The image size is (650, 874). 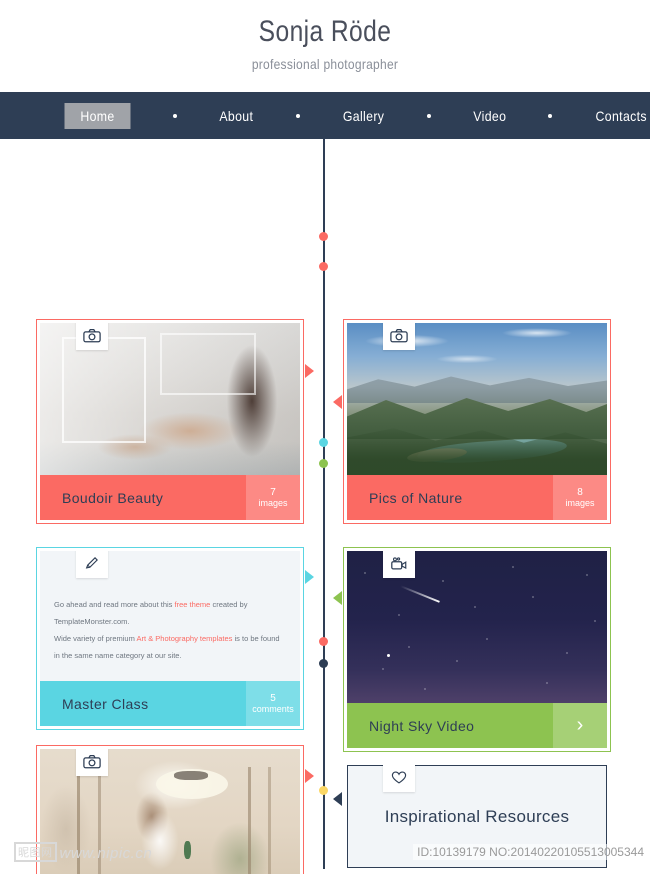 What do you see at coordinates (95, 638) in the screenshot?
I see `text-segment: Wide variety of premium` at bounding box center [95, 638].